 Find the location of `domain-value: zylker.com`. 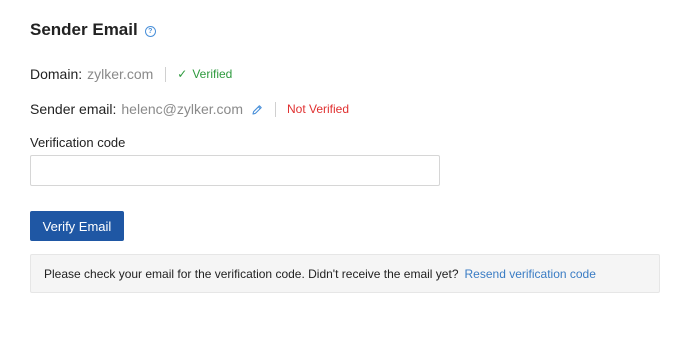

domain-value: zylker.com is located at coordinates (120, 74).